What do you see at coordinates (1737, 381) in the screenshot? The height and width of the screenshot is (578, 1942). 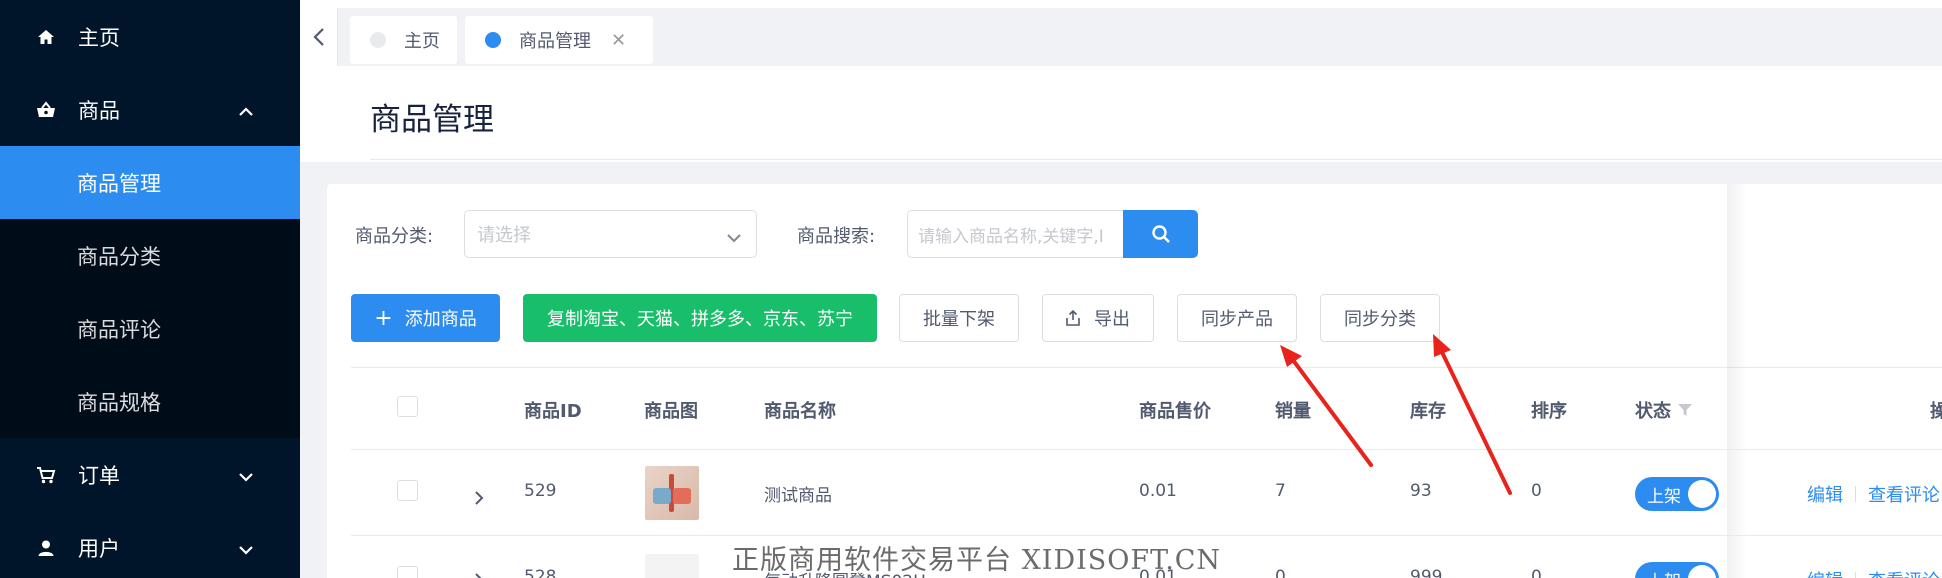 I see `fixed-column-shadow` at bounding box center [1737, 381].